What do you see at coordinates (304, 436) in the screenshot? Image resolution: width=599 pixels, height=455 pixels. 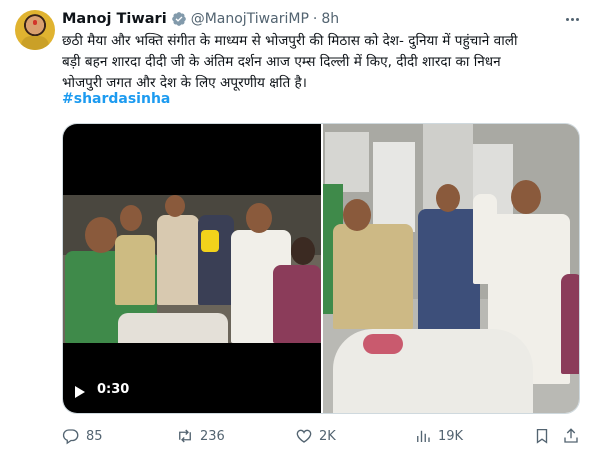 I see `like-icon` at bounding box center [304, 436].